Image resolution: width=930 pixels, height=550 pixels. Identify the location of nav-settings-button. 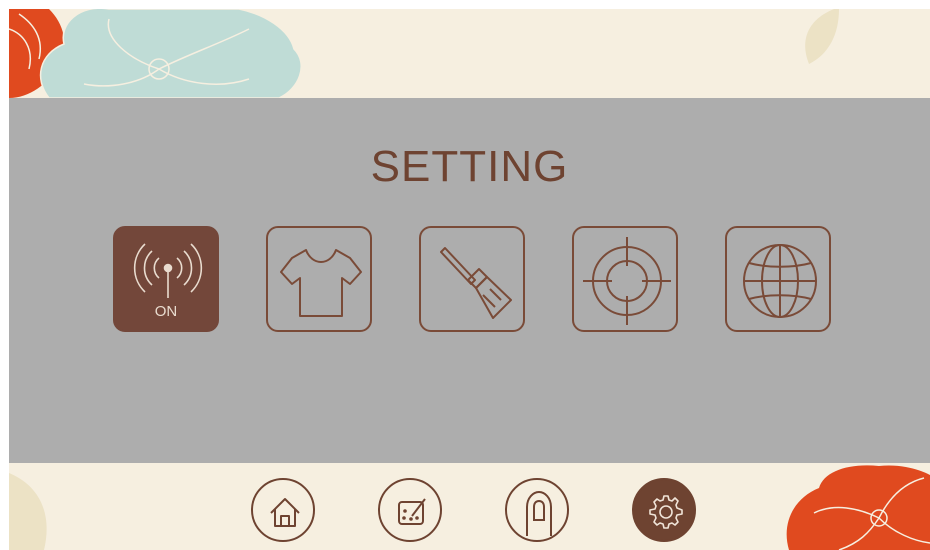
(664, 510).